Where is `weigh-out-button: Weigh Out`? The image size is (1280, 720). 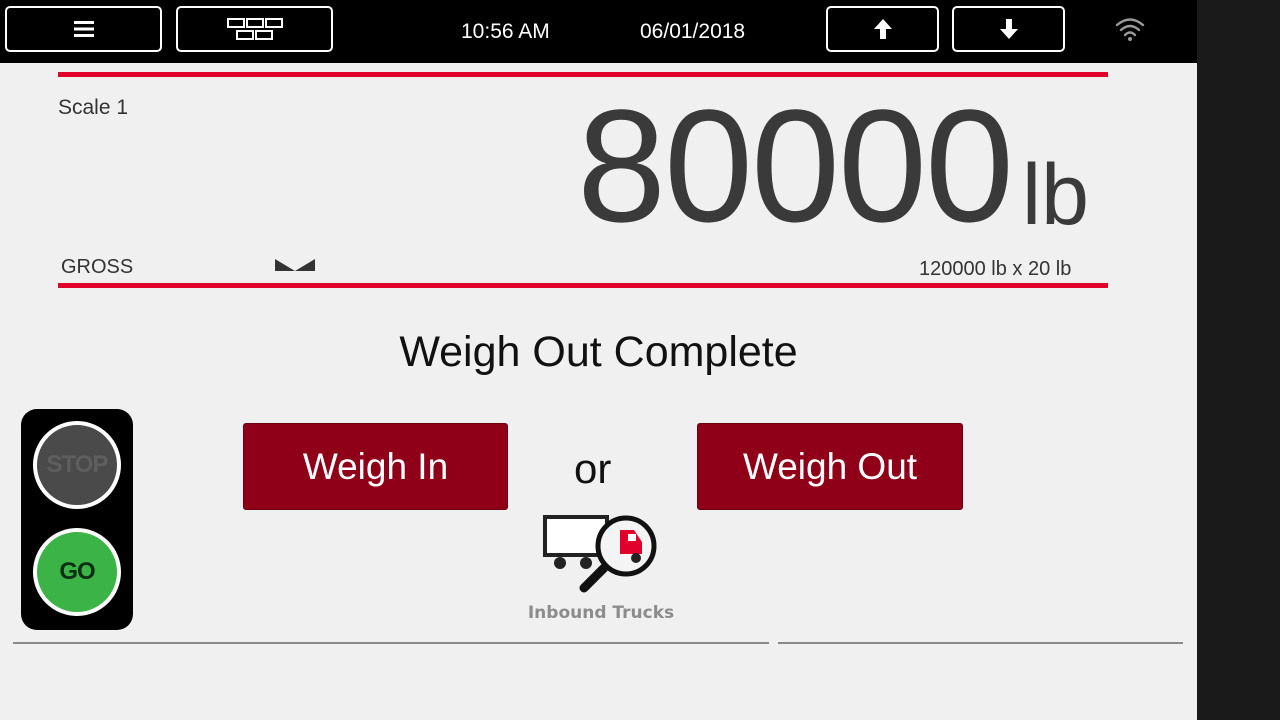
weigh-out-button: Weigh Out is located at coordinates (830, 466).